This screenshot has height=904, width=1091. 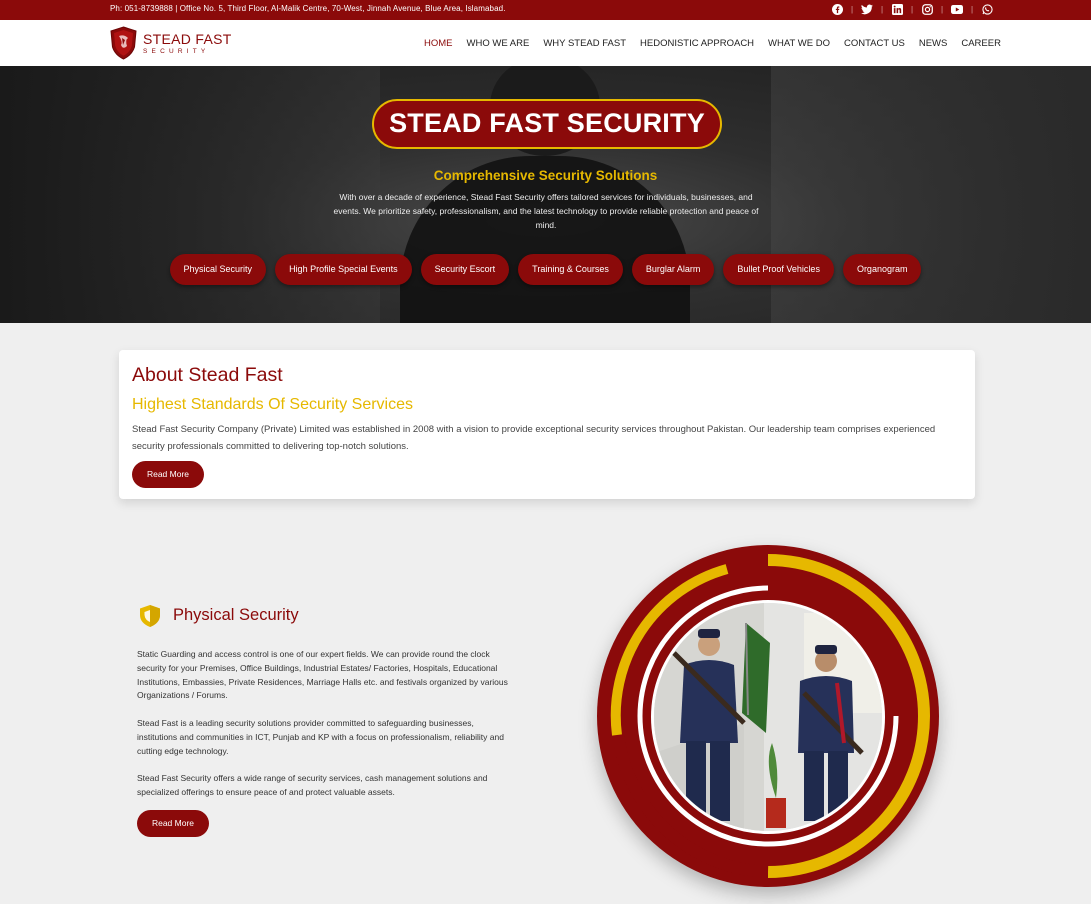 What do you see at coordinates (498, 43) in the screenshot?
I see `nav-who-we-are: WHO WE ARE` at bounding box center [498, 43].